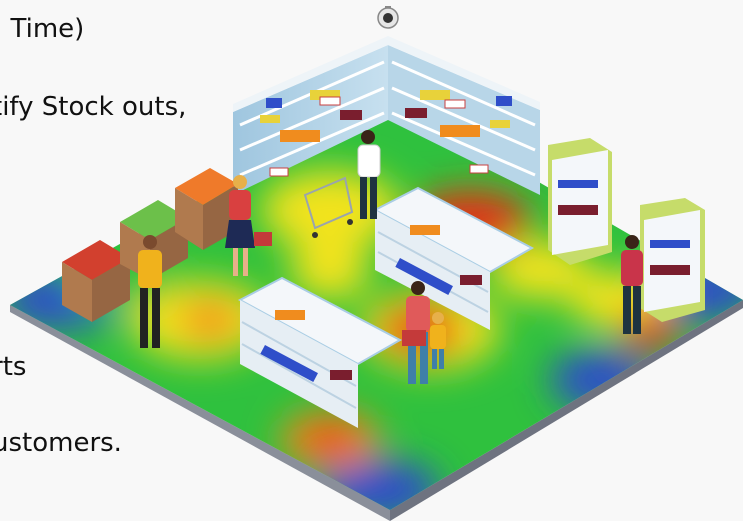  I want to click on security-camera-icon, so click(388, 17).